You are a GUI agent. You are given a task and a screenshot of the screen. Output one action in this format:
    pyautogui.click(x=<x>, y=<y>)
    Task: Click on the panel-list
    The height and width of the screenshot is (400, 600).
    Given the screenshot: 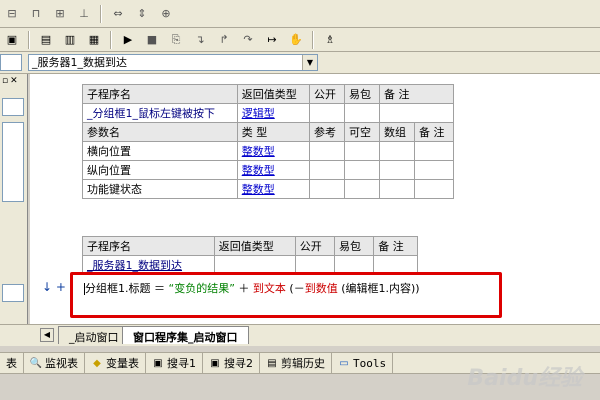 What is the action you would take?
    pyautogui.click(x=13, y=162)
    